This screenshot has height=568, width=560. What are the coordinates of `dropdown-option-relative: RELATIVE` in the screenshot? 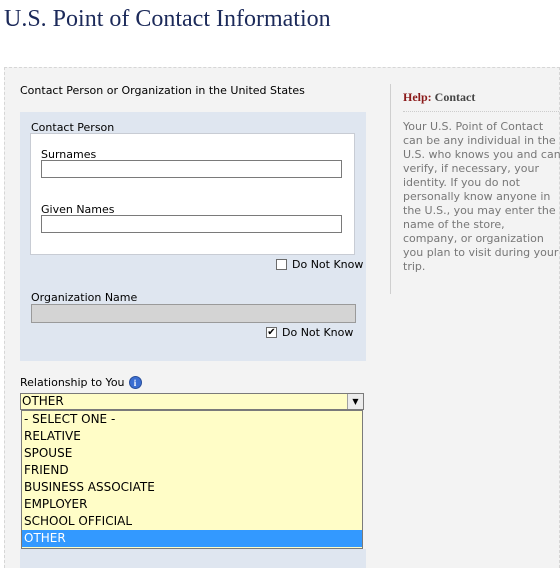 It's located at (192, 436).